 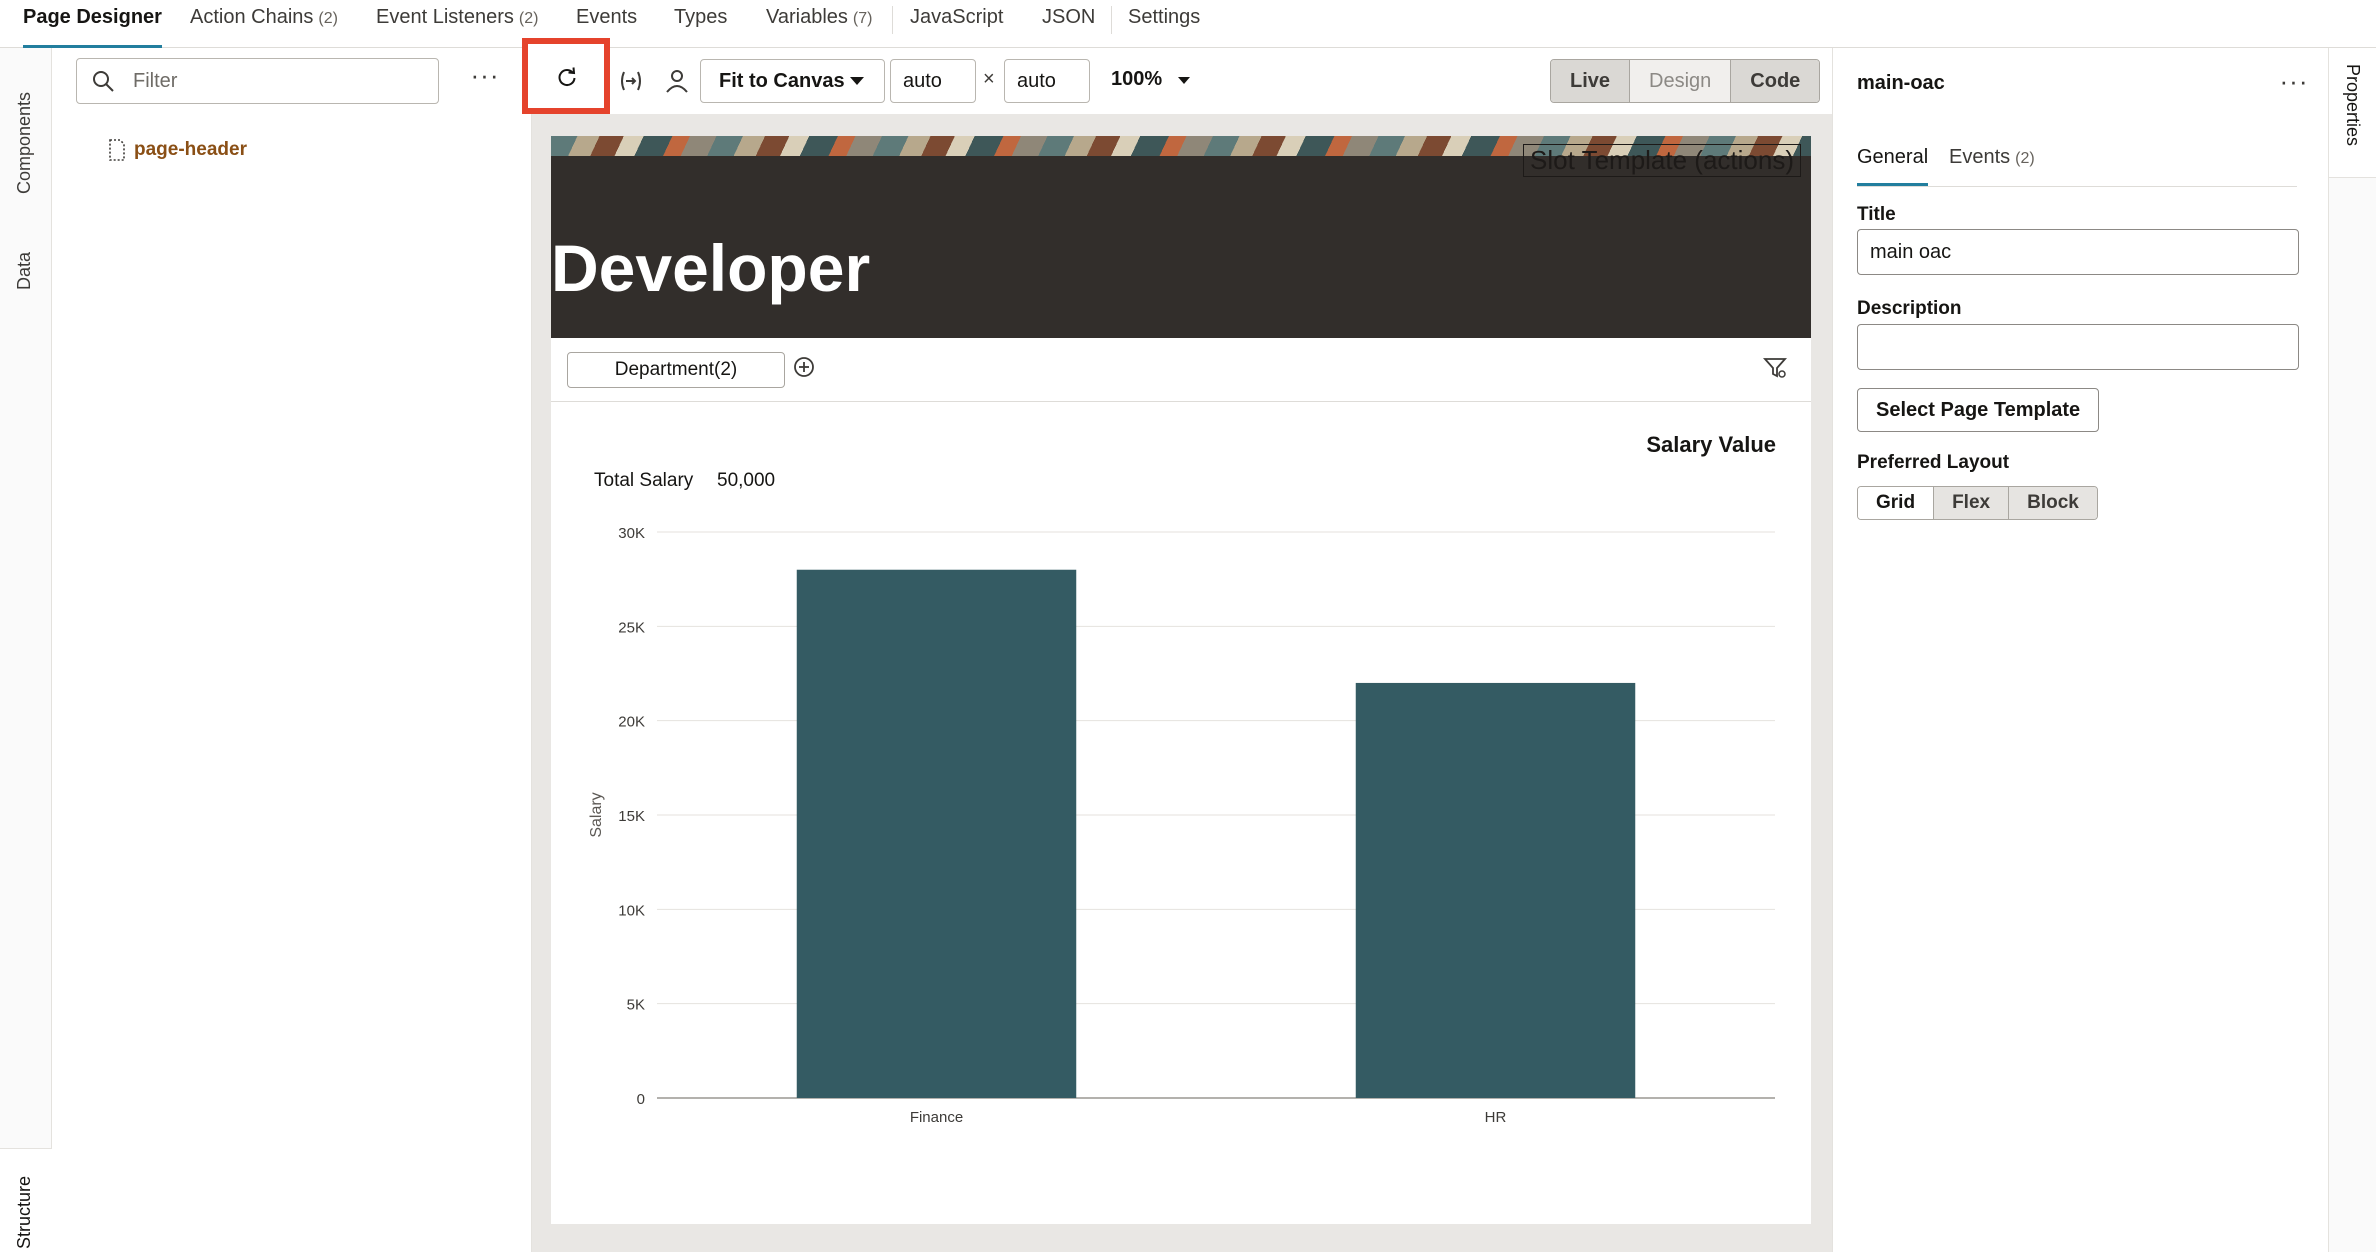 I want to click on components-more-button: ···, so click(x=485, y=79).